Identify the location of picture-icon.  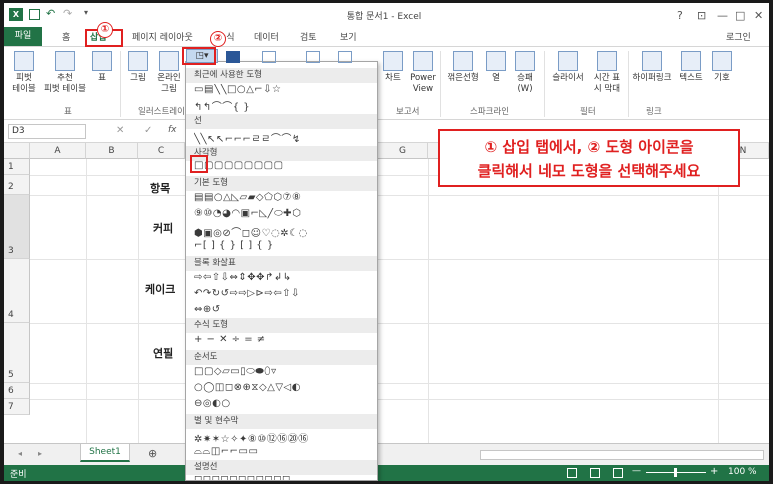
(138, 61).